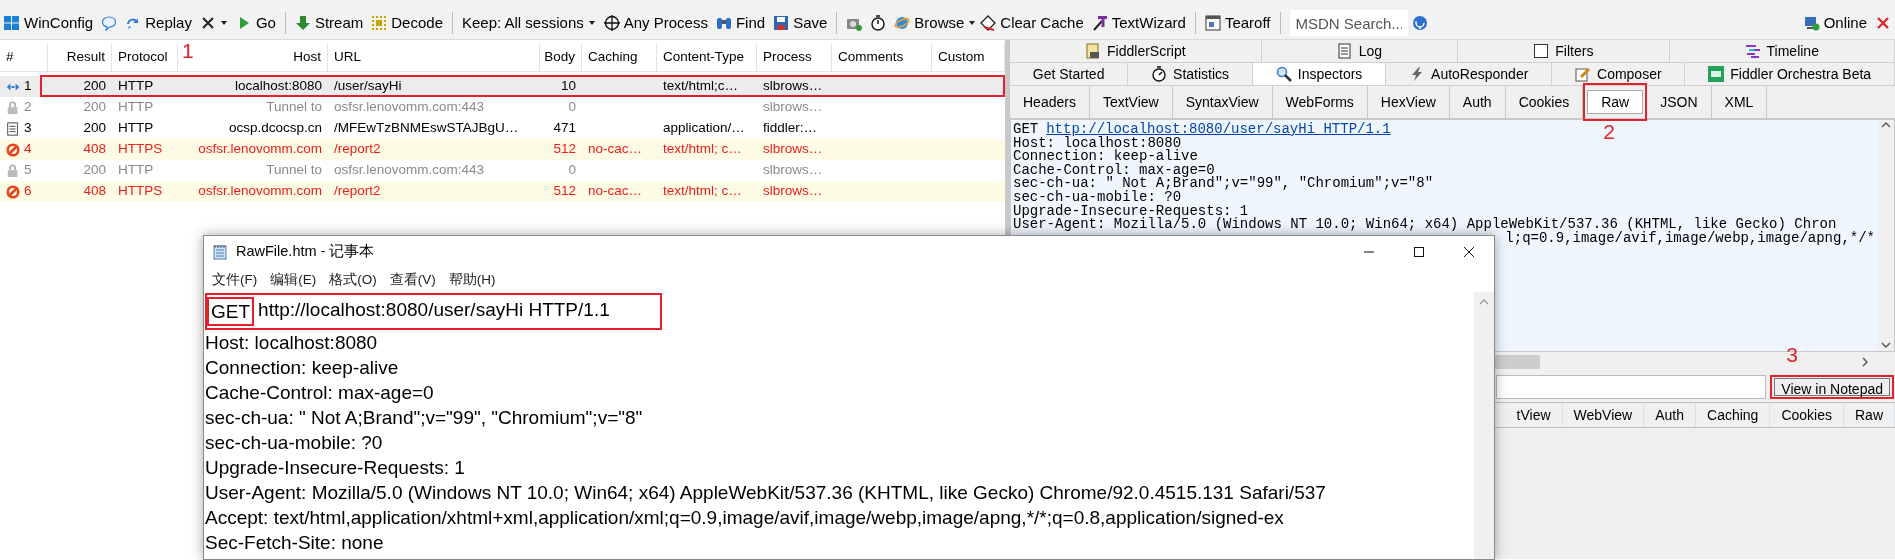  I want to click on table-cell-text: 2, so click(28, 107).